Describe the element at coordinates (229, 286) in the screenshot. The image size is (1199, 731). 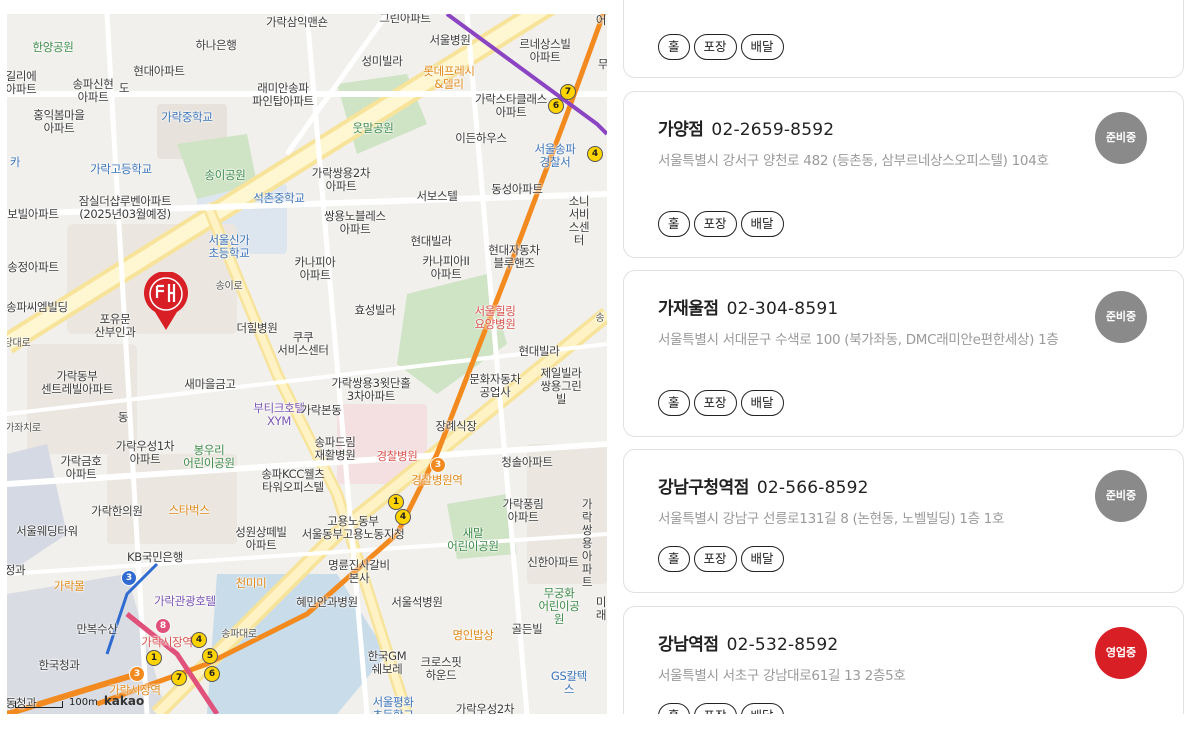
I see `map-place-label: 송이로` at that location.